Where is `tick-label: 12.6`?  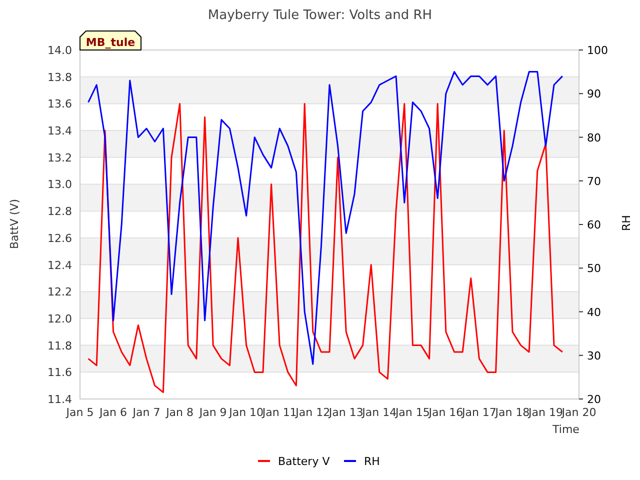
tick-label: 12.6 is located at coordinates (60, 238).